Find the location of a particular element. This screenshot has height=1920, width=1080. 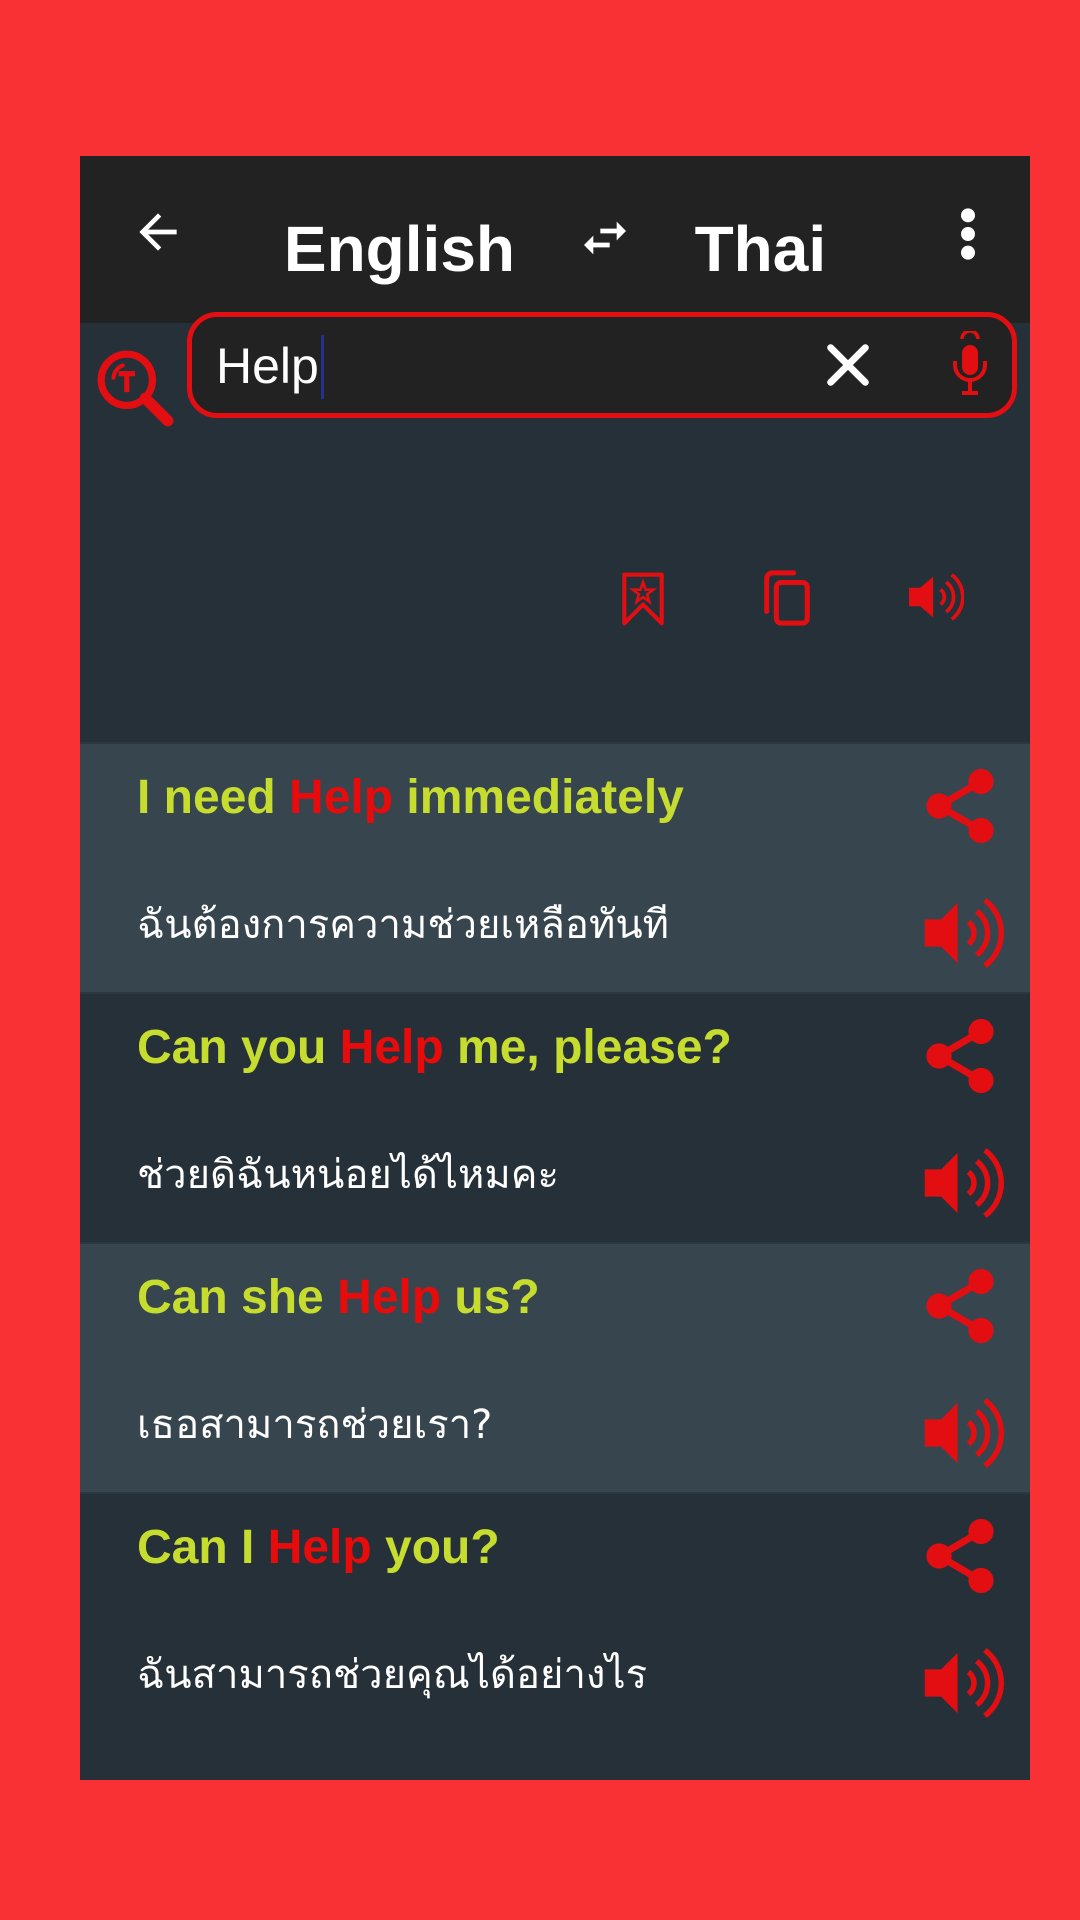

microphone-icon is located at coordinates (970, 365).